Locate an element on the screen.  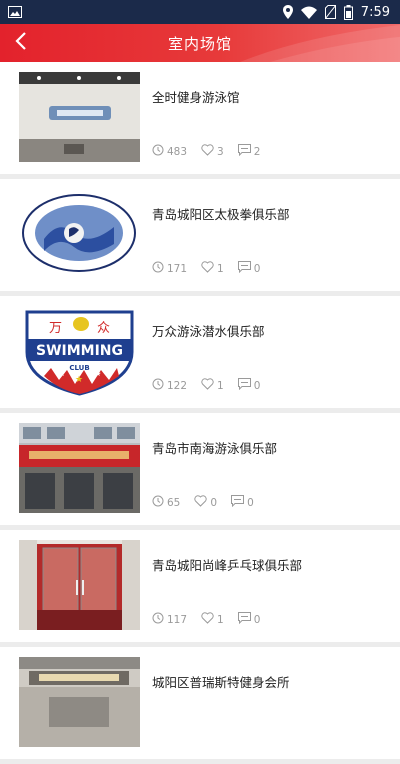
venue-stats: 117 1 0 is located at coordinates (206, 619).